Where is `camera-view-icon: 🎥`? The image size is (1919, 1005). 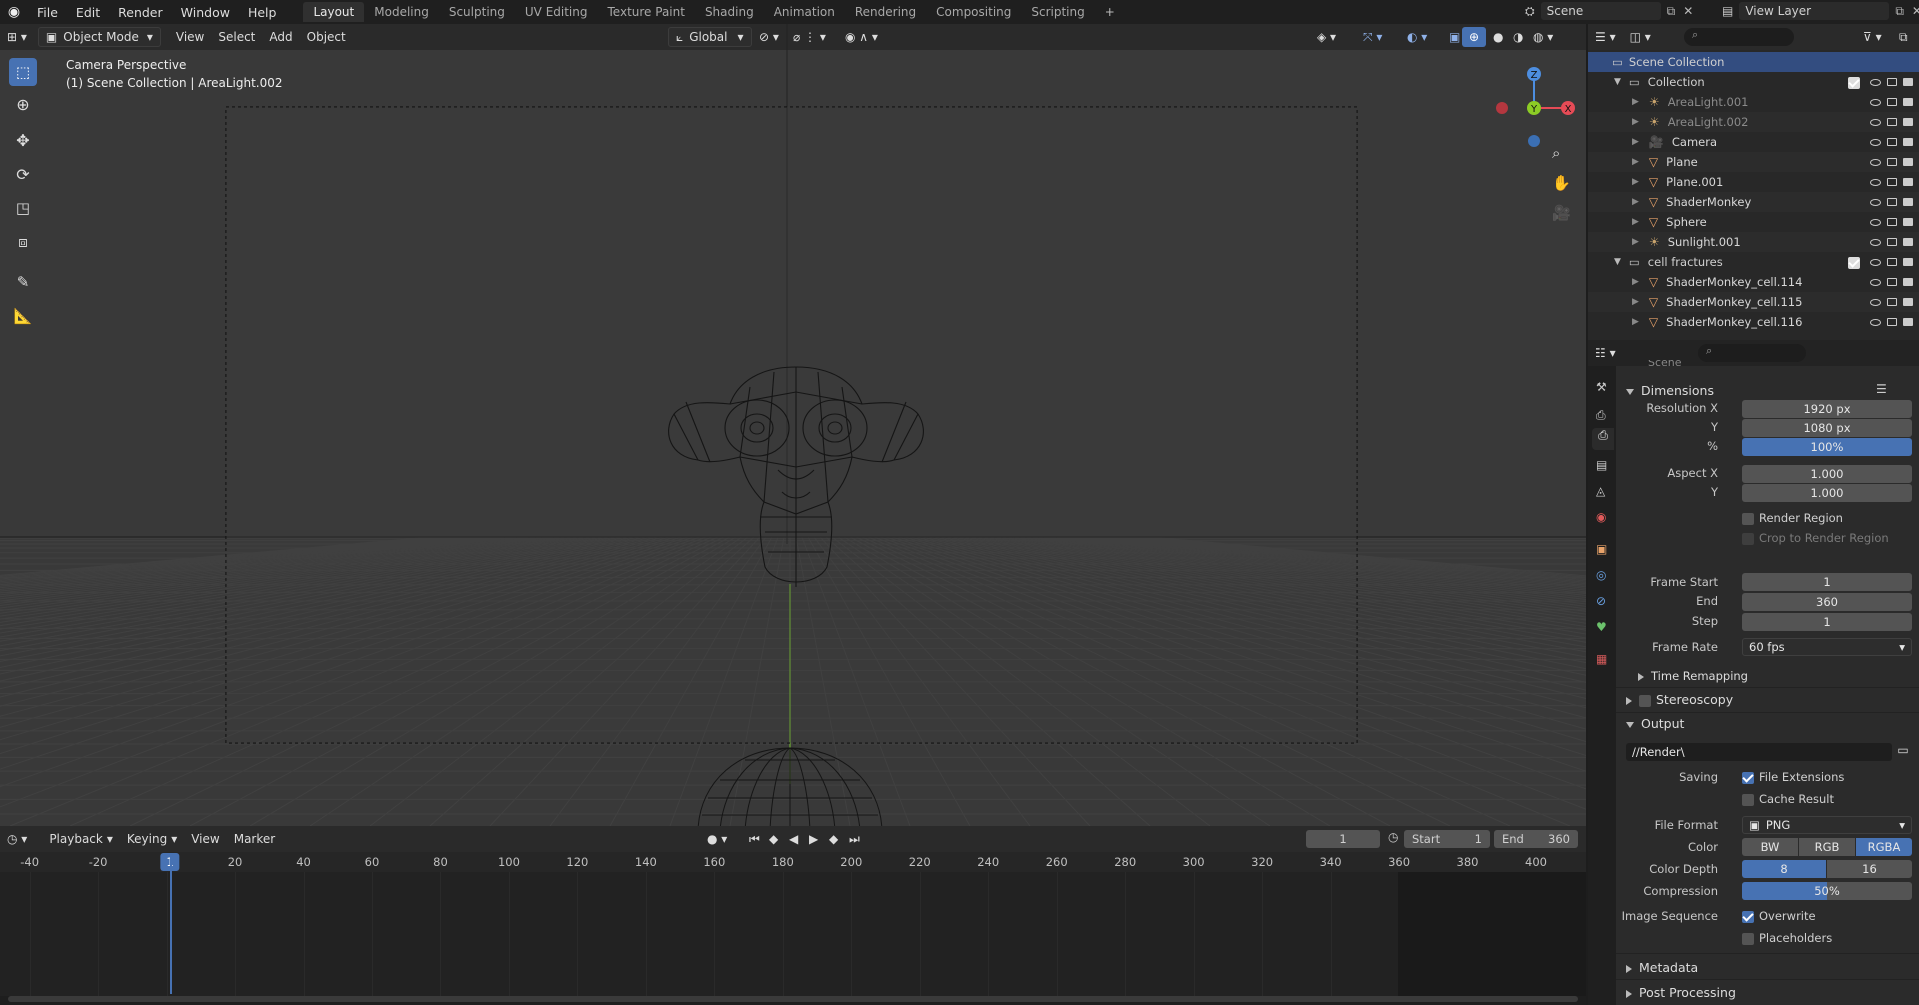
camera-view-icon: 🎥 is located at coordinates (1561, 213).